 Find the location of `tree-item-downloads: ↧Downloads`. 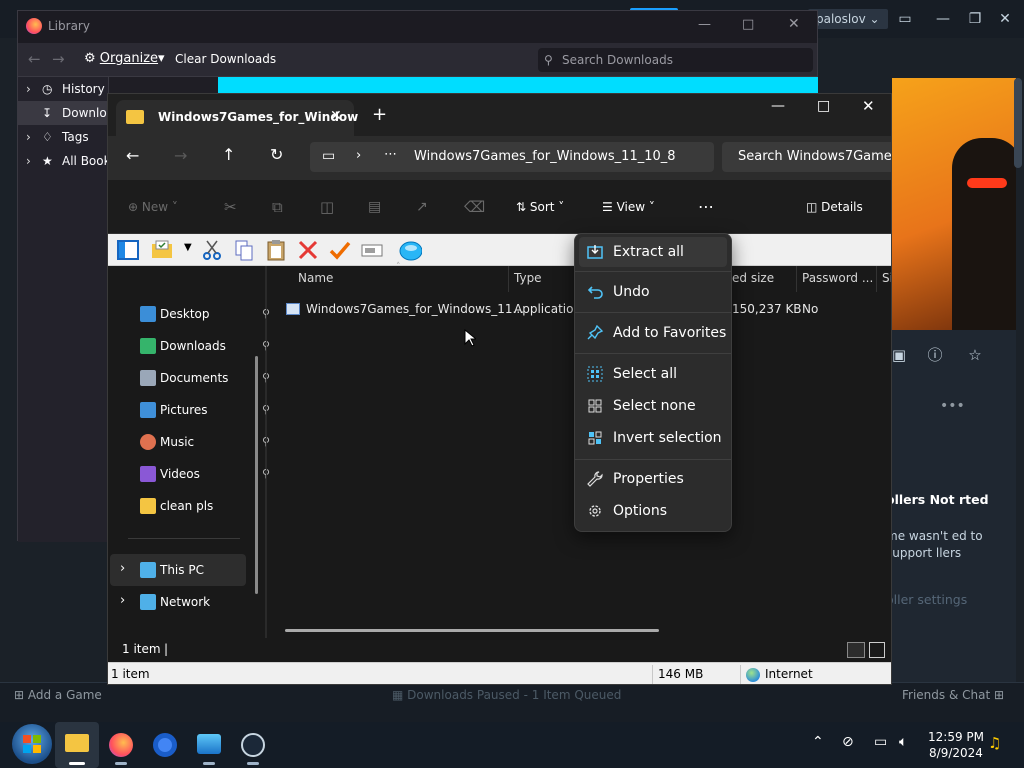

tree-item-downloads: ↧Downloads is located at coordinates (63, 113).